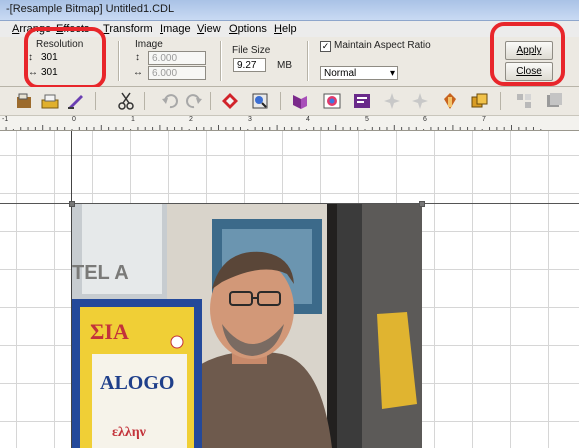  Describe the element at coordinates (149, 44) in the screenshot. I see `image-label: Image` at that location.